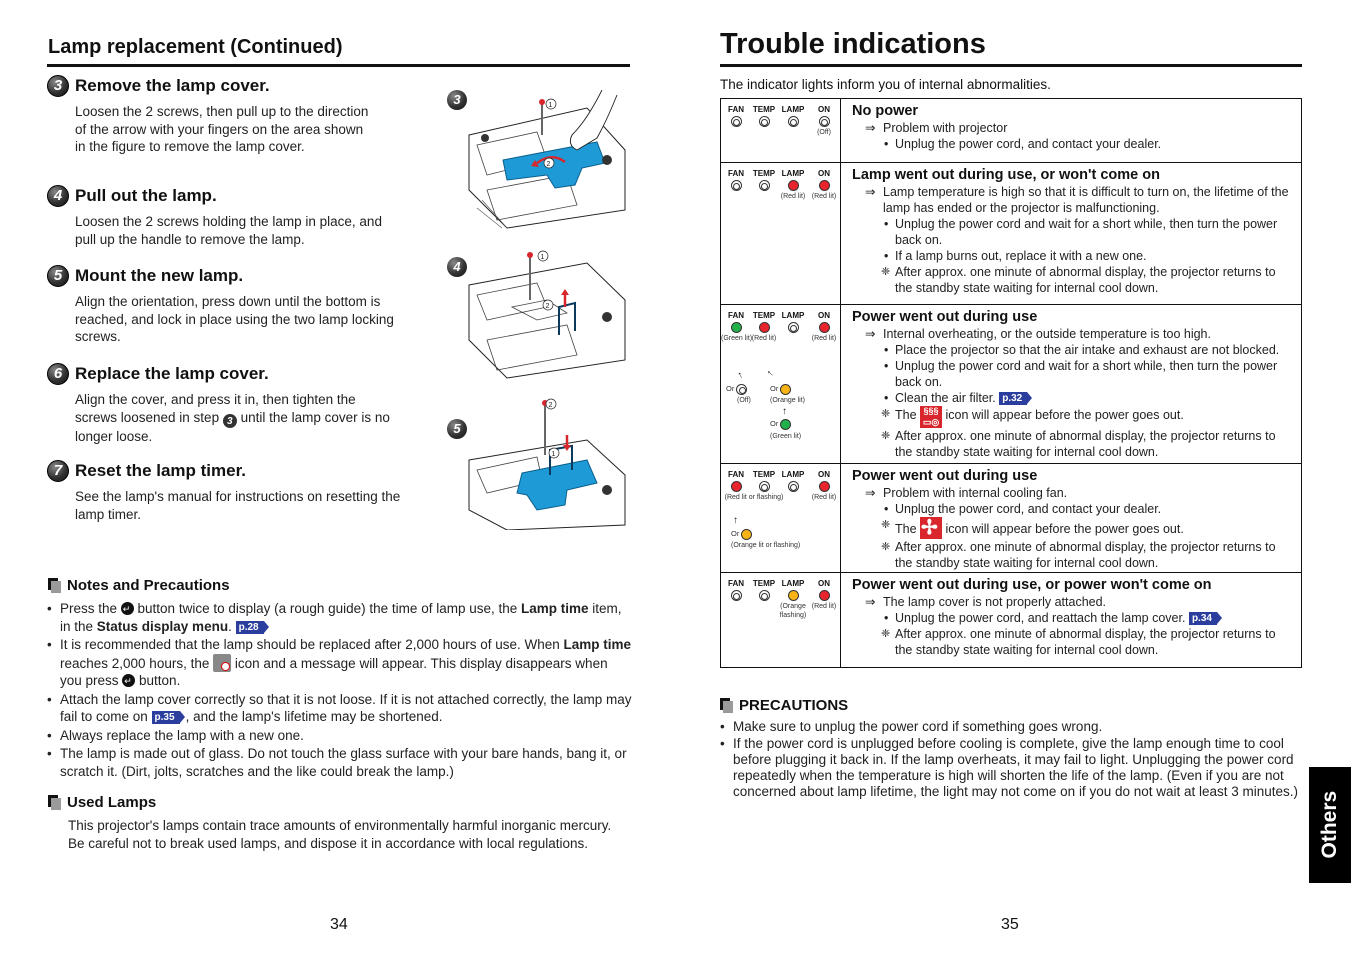  I want to click on indicator-cell: FAN TEMP LAMP (Orange flashing) ON (Red lit), so click(781, 620).